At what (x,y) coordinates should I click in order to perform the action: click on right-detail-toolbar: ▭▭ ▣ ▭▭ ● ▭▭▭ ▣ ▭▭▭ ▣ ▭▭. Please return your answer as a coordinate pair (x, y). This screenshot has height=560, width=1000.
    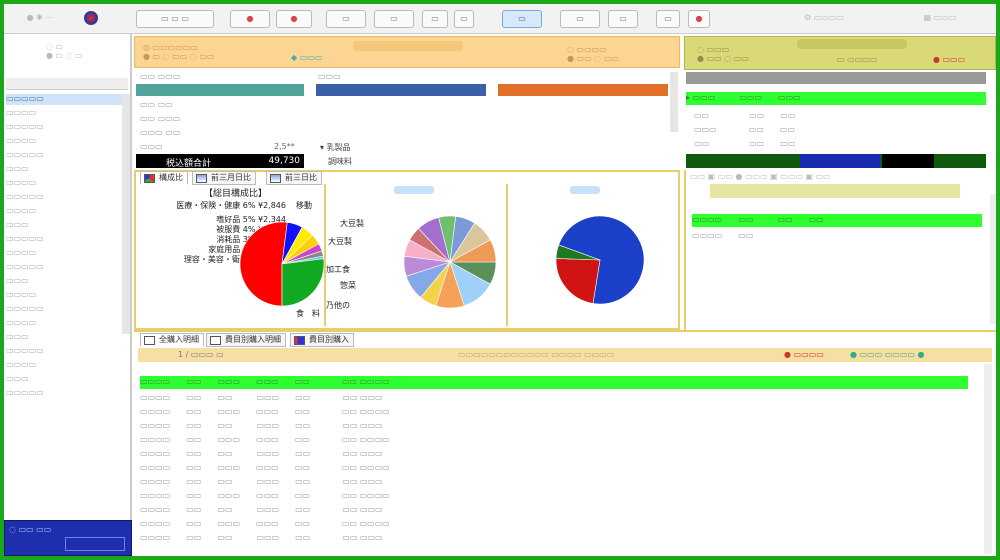
    Looking at the image, I should click on (760, 176).